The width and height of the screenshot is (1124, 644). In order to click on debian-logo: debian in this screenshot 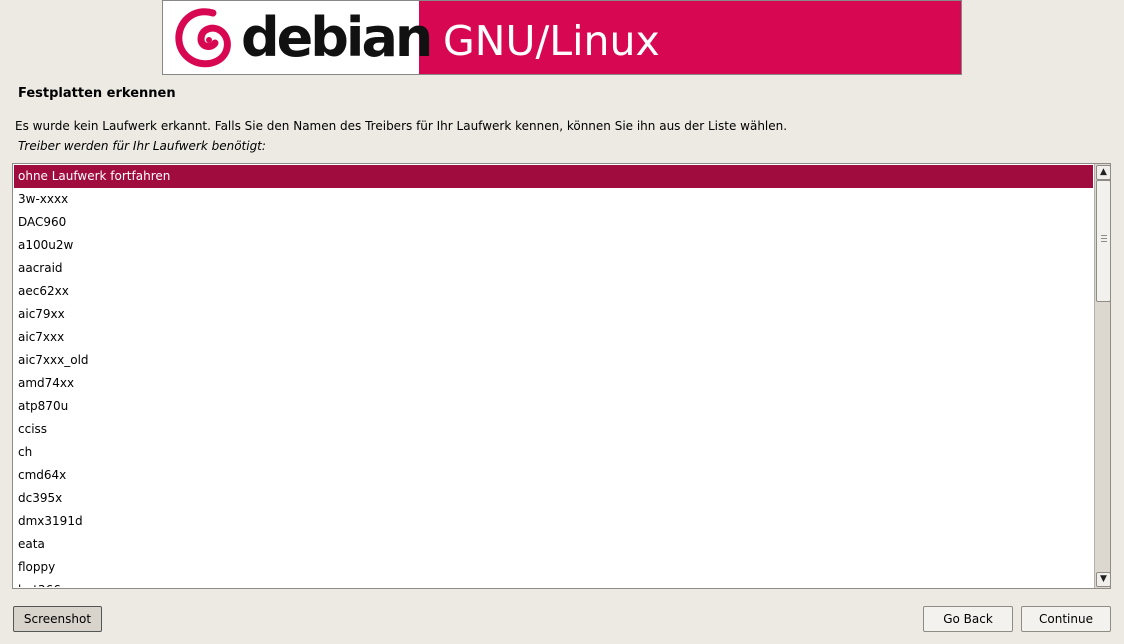, I will do `click(298, 37)`.